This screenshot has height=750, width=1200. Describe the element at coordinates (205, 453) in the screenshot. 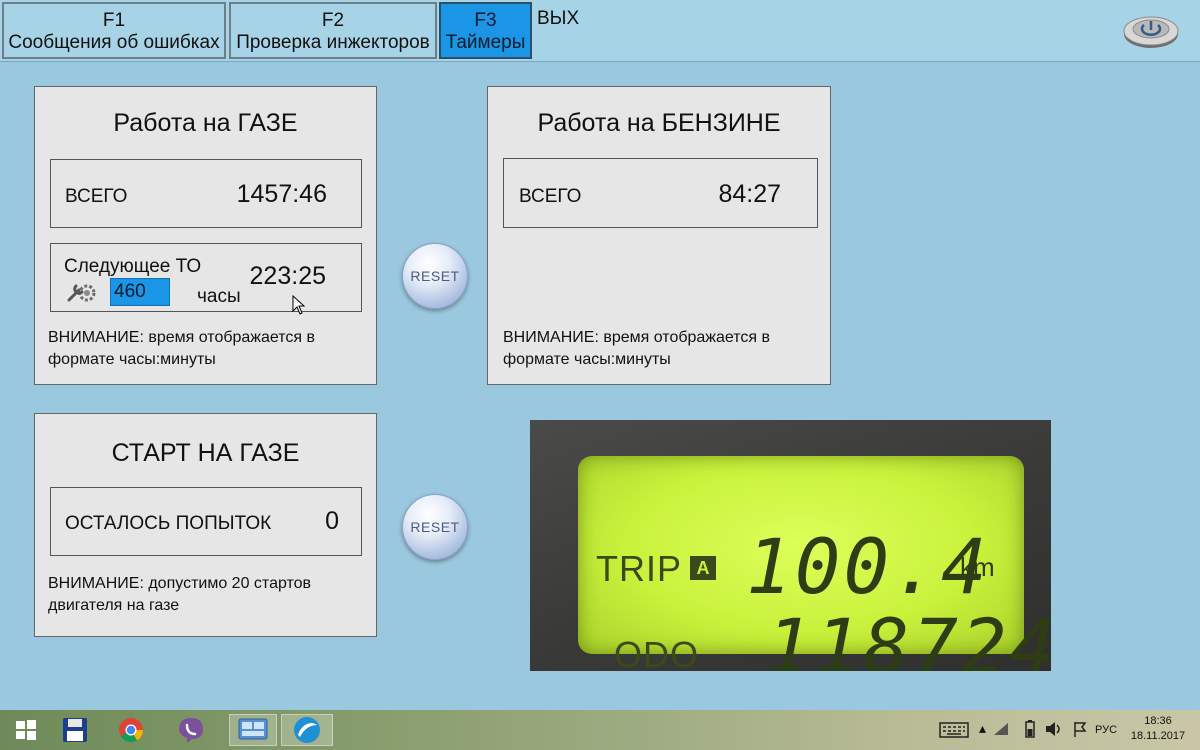

I see `panel-title: СТАРТ НА ГАЗЕ` at that location.